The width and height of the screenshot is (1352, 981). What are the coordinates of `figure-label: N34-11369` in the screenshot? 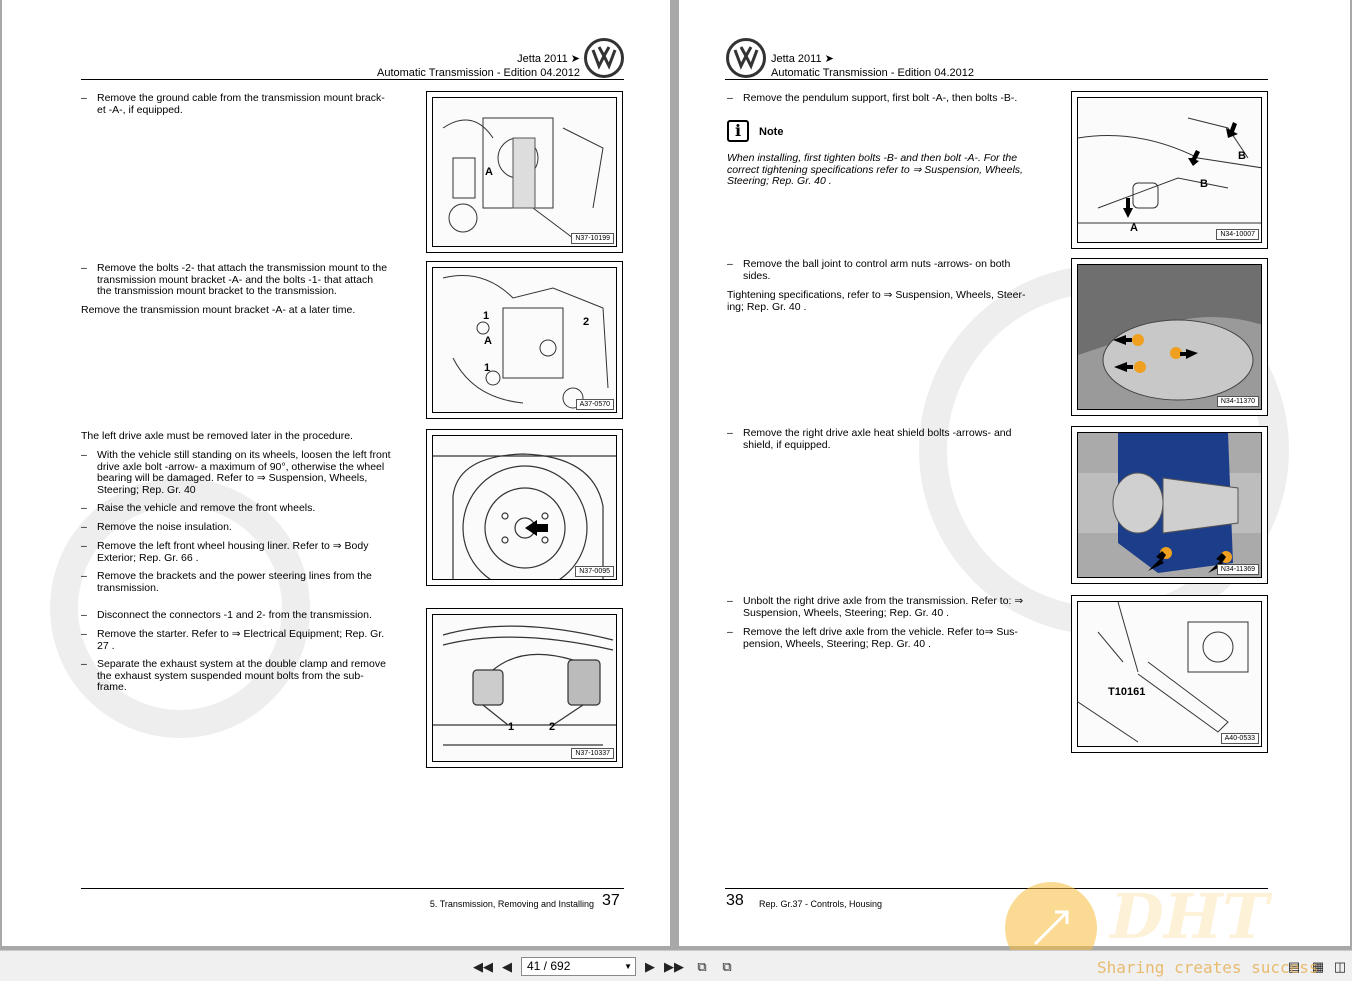 It's located at (1237, 569).